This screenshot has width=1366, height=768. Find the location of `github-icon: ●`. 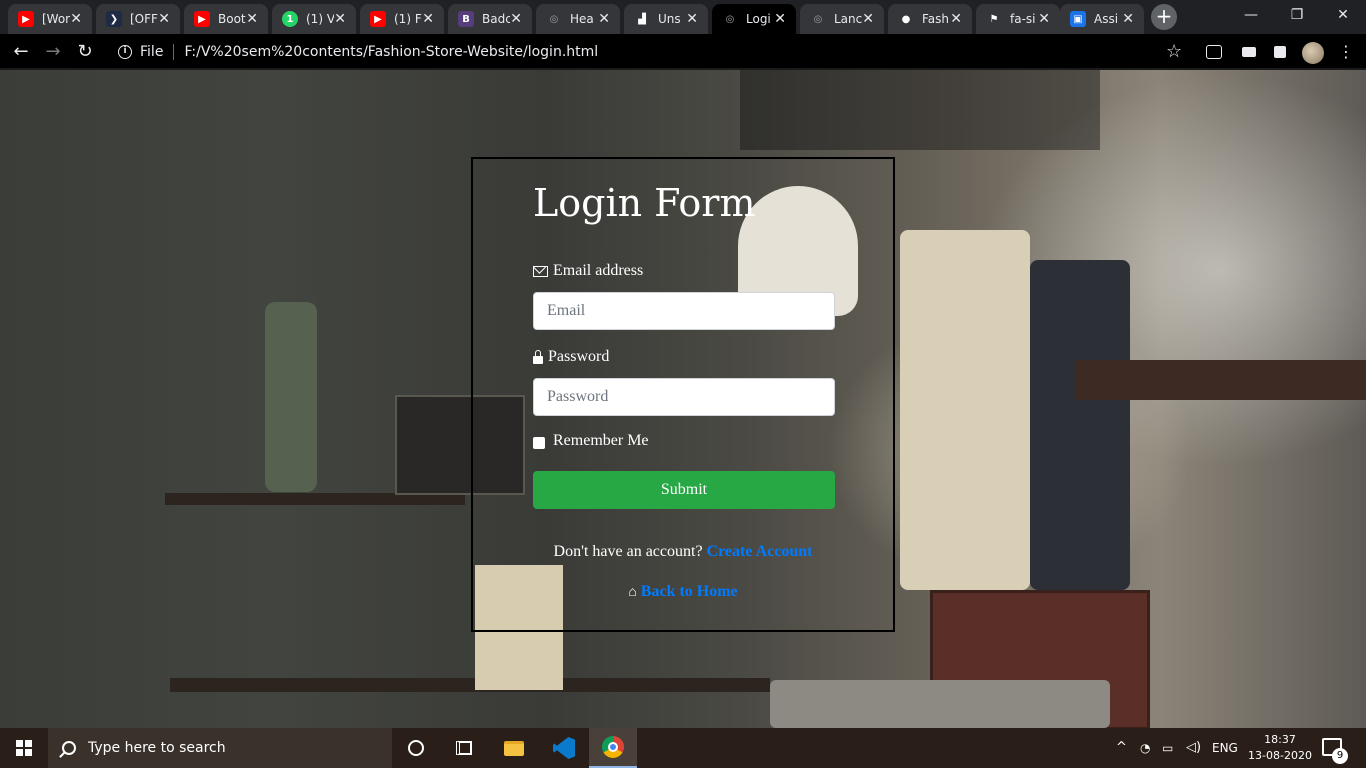

github-icon: ● is located at coordinates (906, 19).